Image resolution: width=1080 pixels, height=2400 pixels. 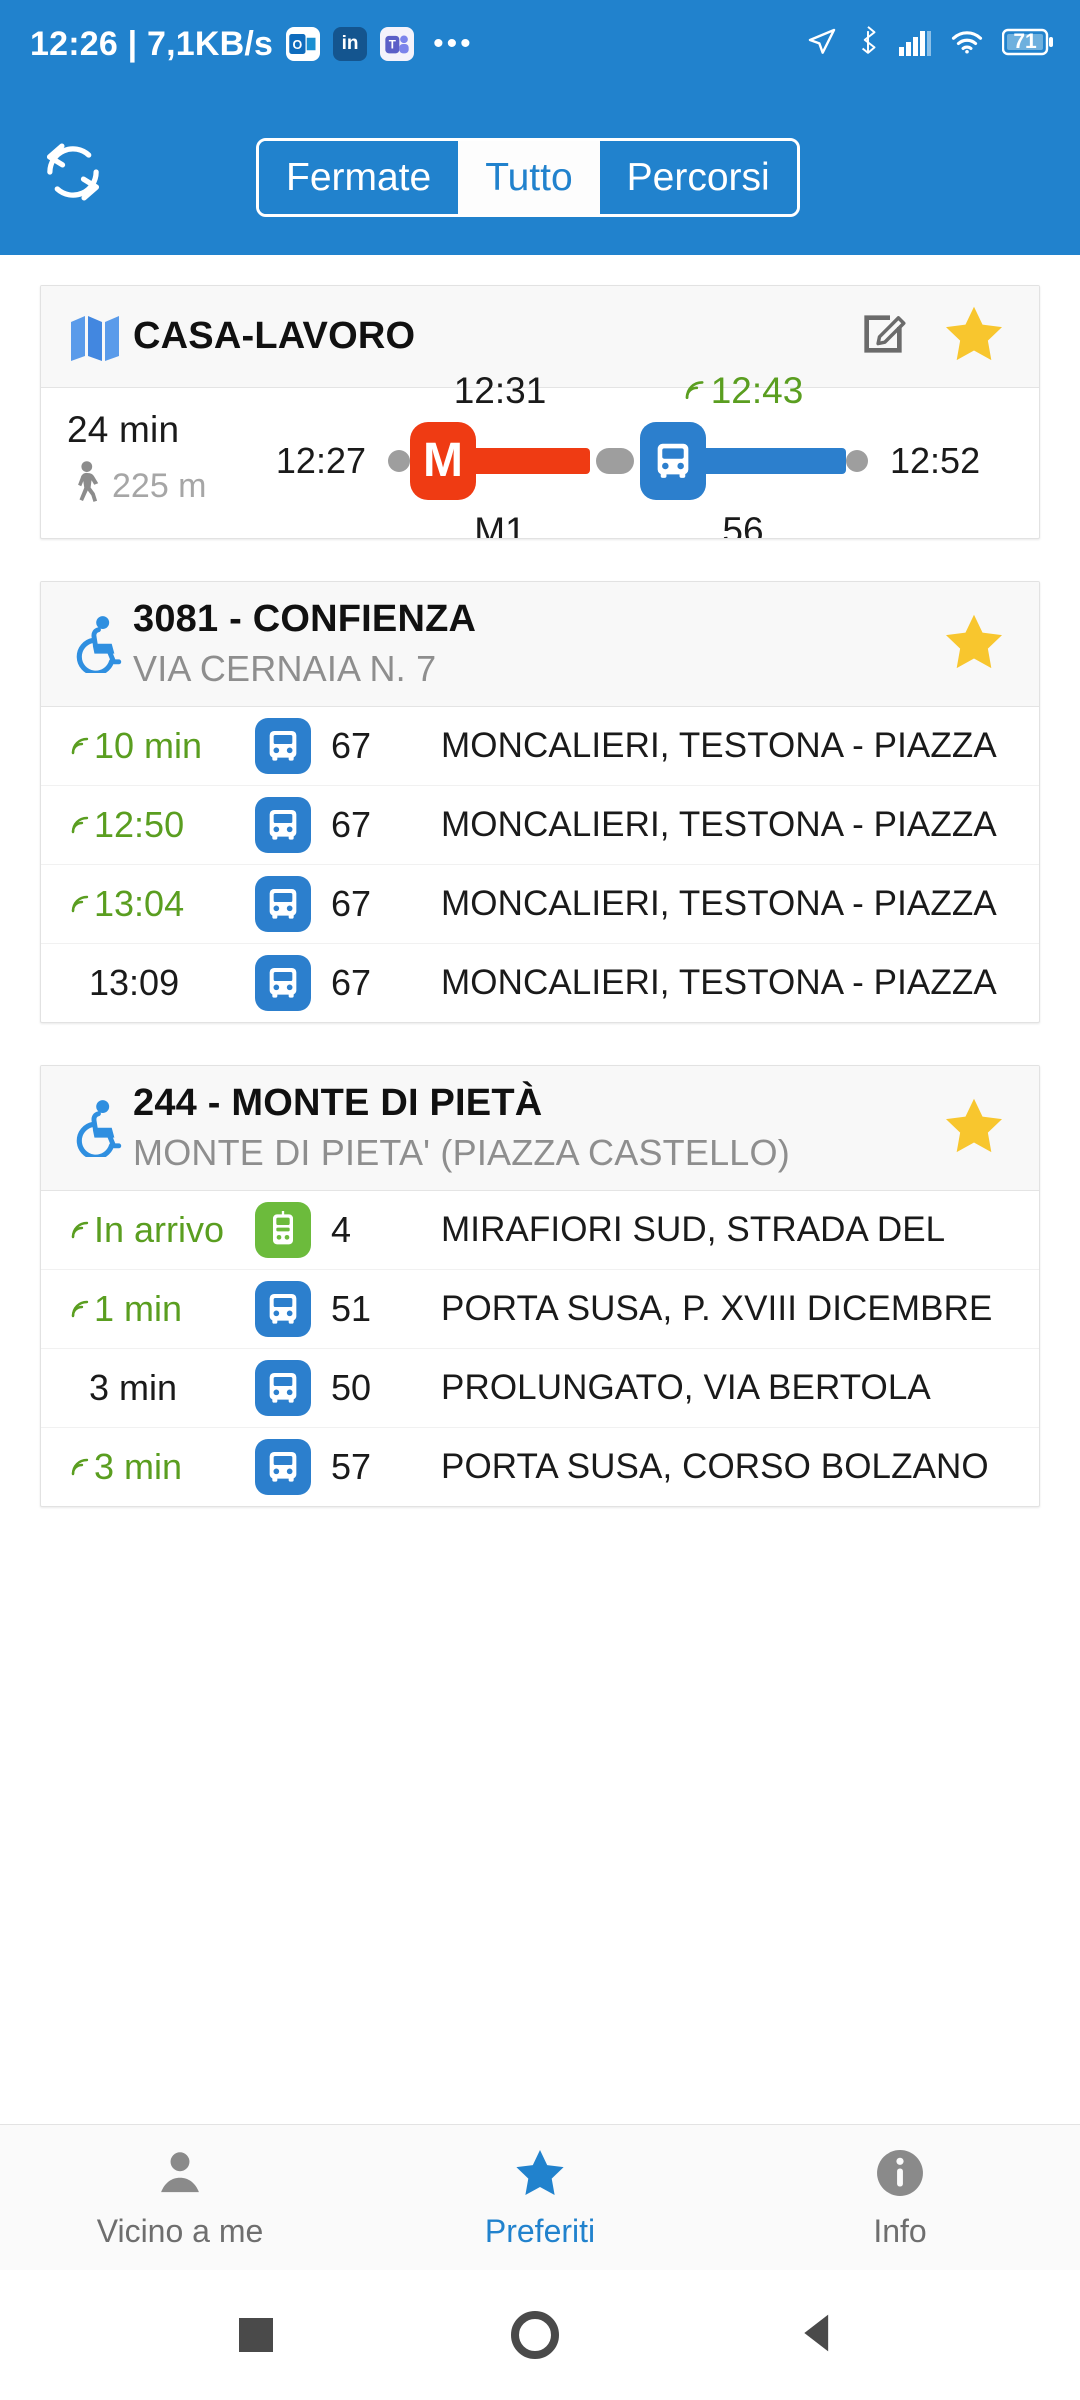 I want to click on stop-card-actions, so click(x=979, y=644).